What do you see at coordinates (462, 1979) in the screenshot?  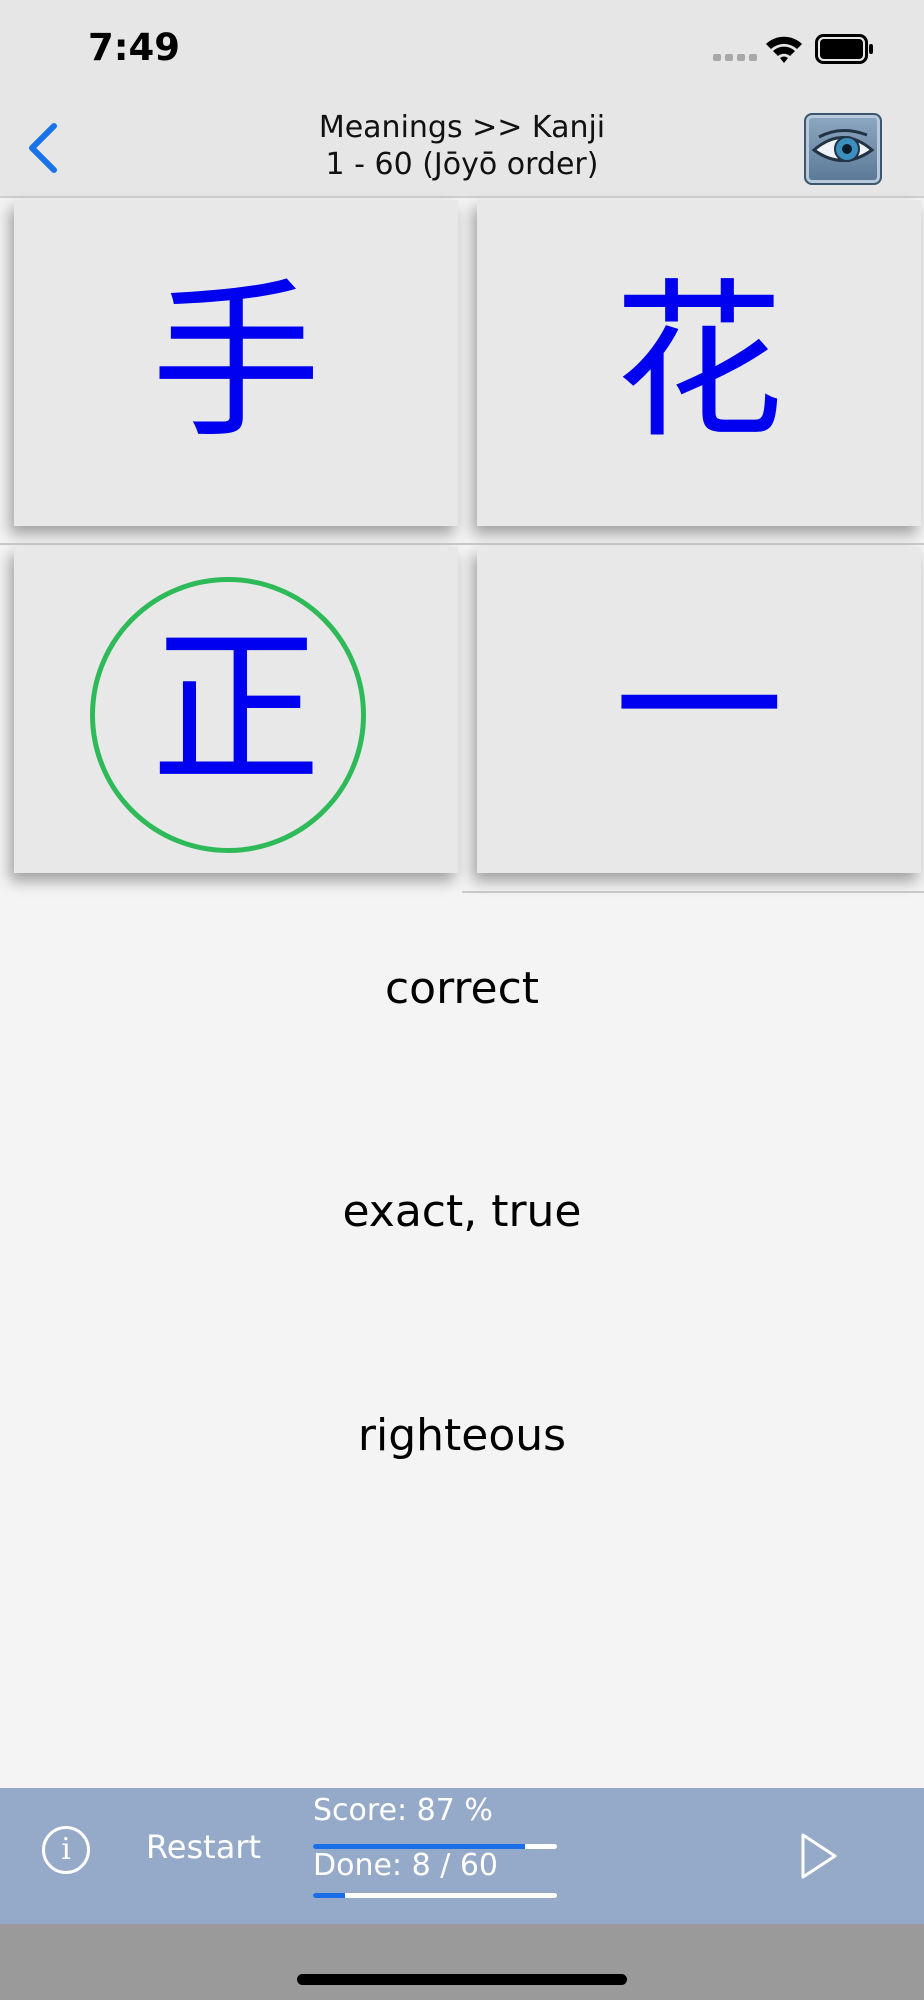 I see `home-indicator` at bounding box center [462, 1979].